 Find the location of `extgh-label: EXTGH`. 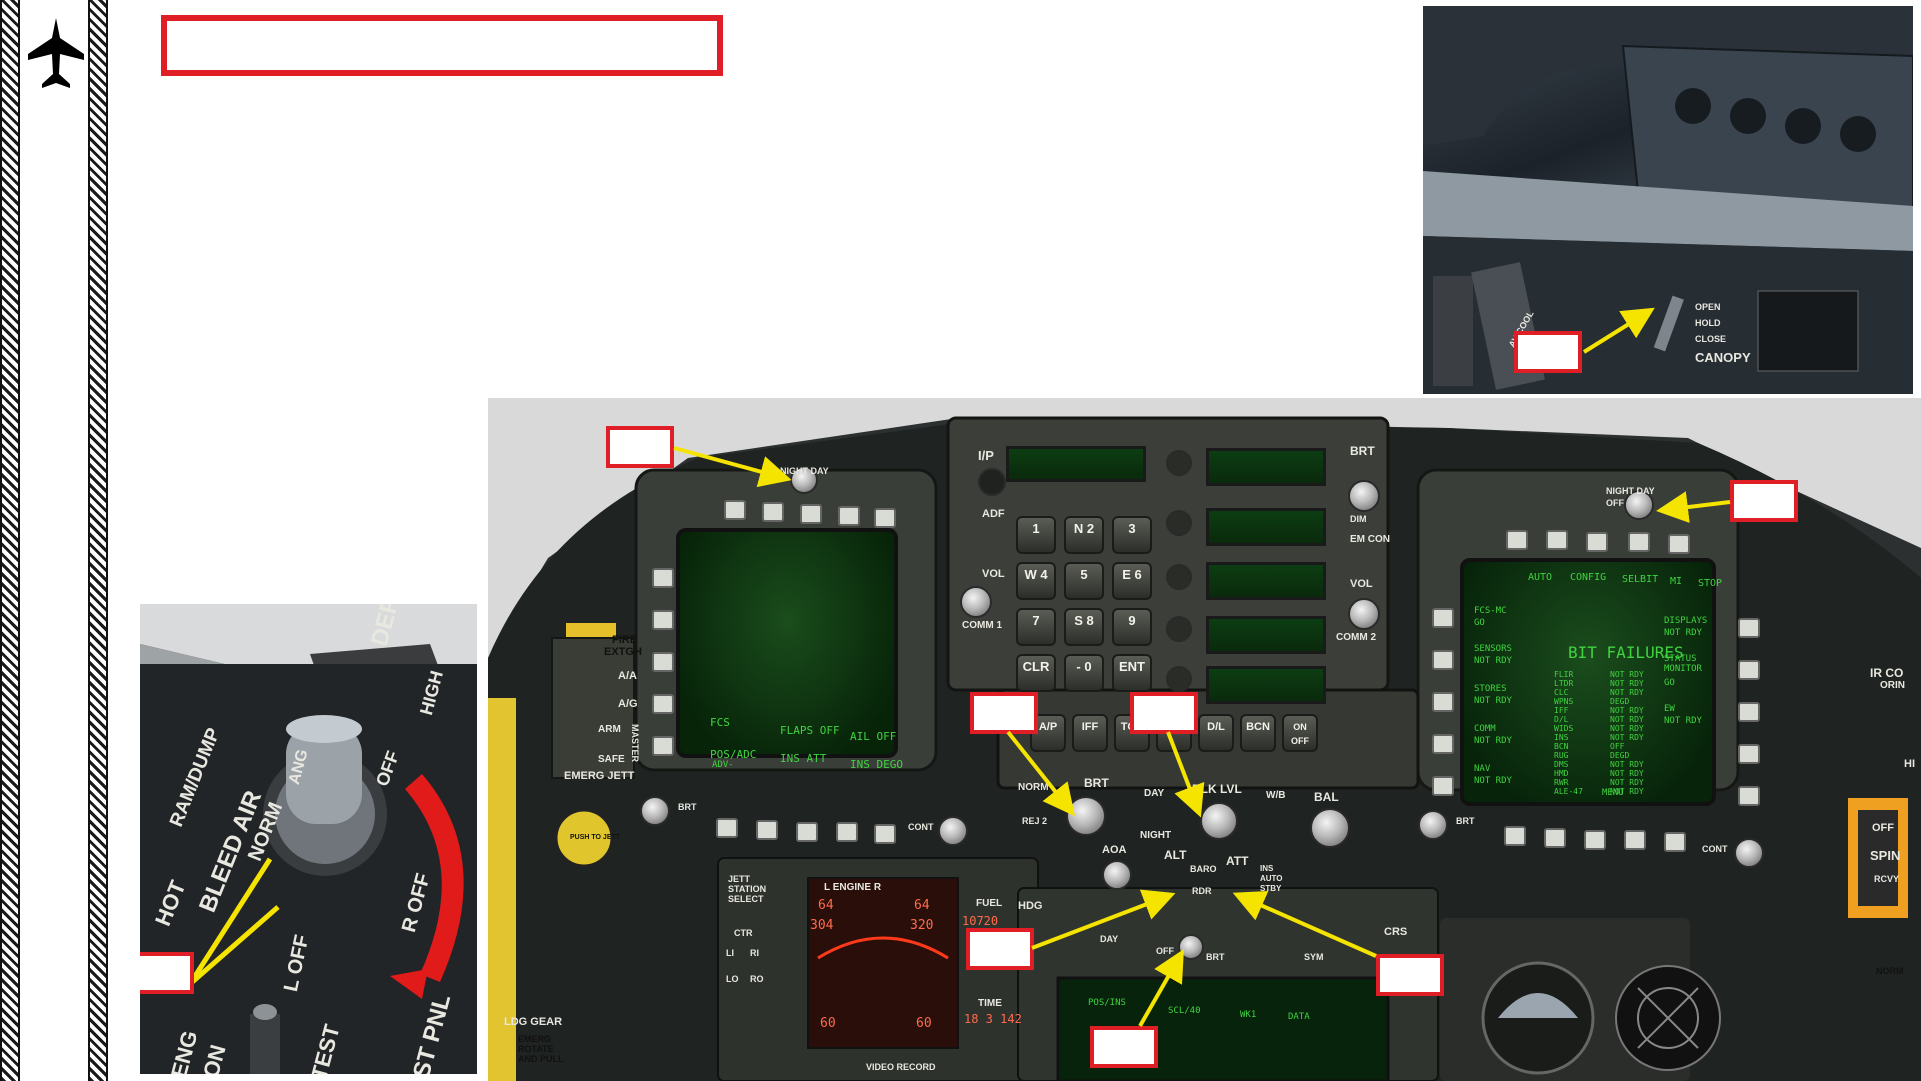

extgh-label: EXTGH is located at coordinates (623, 652).